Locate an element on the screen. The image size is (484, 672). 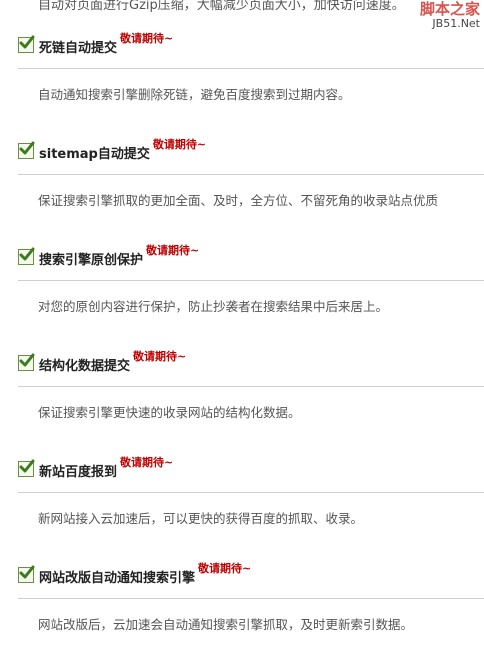
feature-description: 自动通知搜索引擎删除死链，避免百度搜索到过期内容。 is located at coordinates (194, 94).